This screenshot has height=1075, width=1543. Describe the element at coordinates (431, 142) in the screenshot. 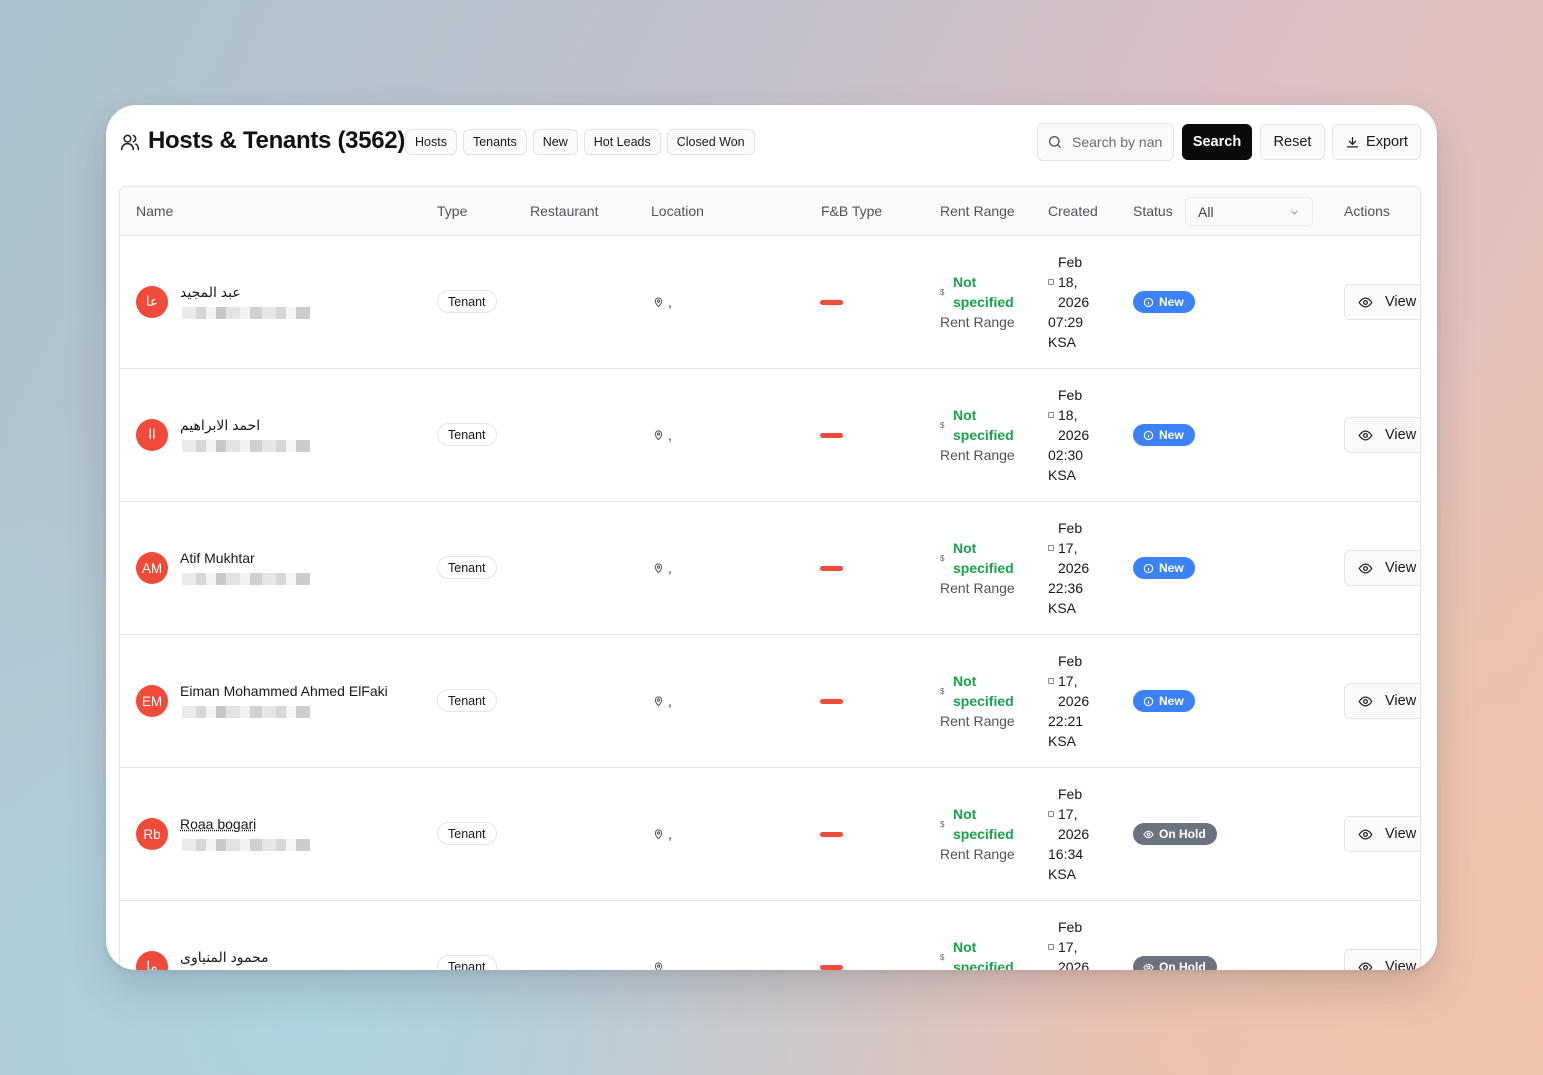

I see `filter-hosts: Hosts` at that location.